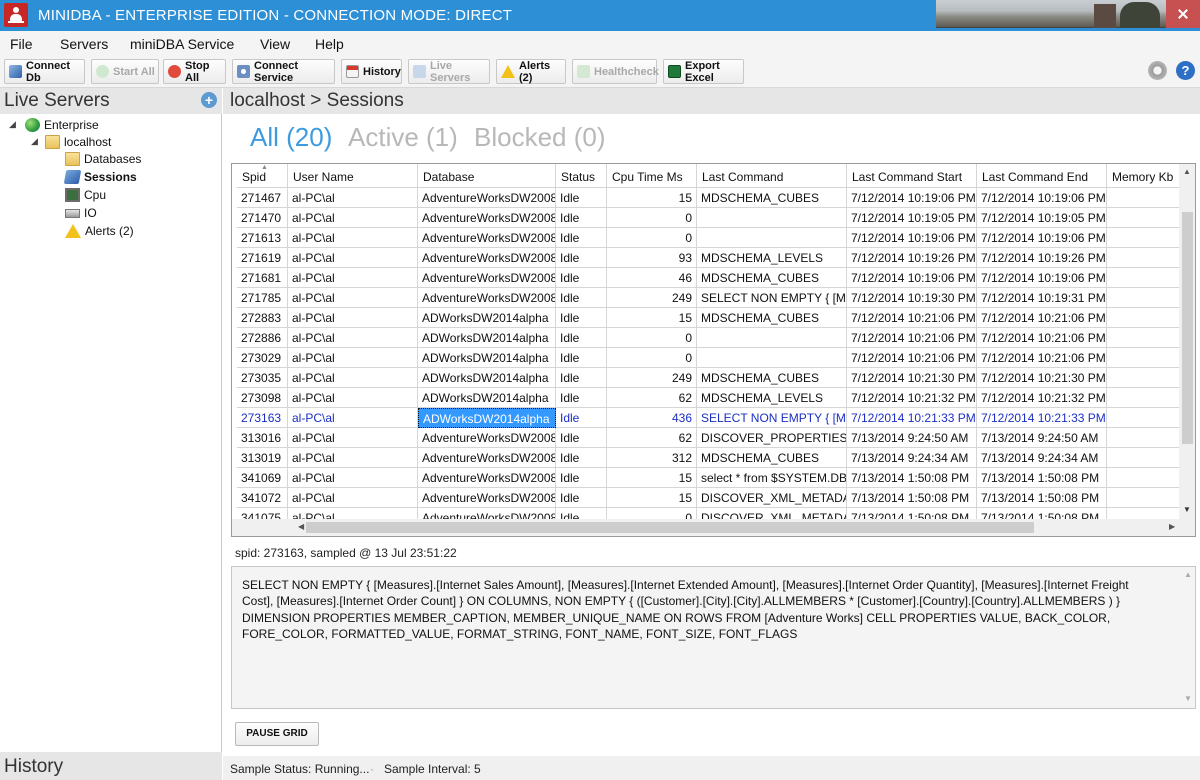  I want to click on table-cell, so click(772, 218).